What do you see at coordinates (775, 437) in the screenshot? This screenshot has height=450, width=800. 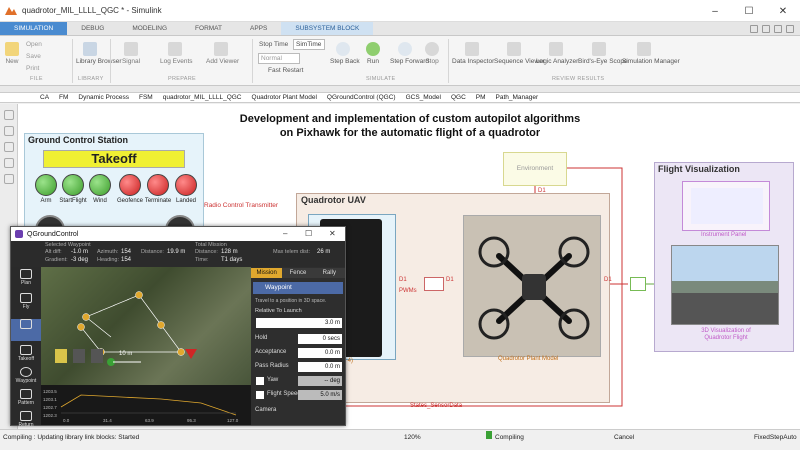 I see `solver-label: FixedStepAuto` at bounding box center [775, 437].